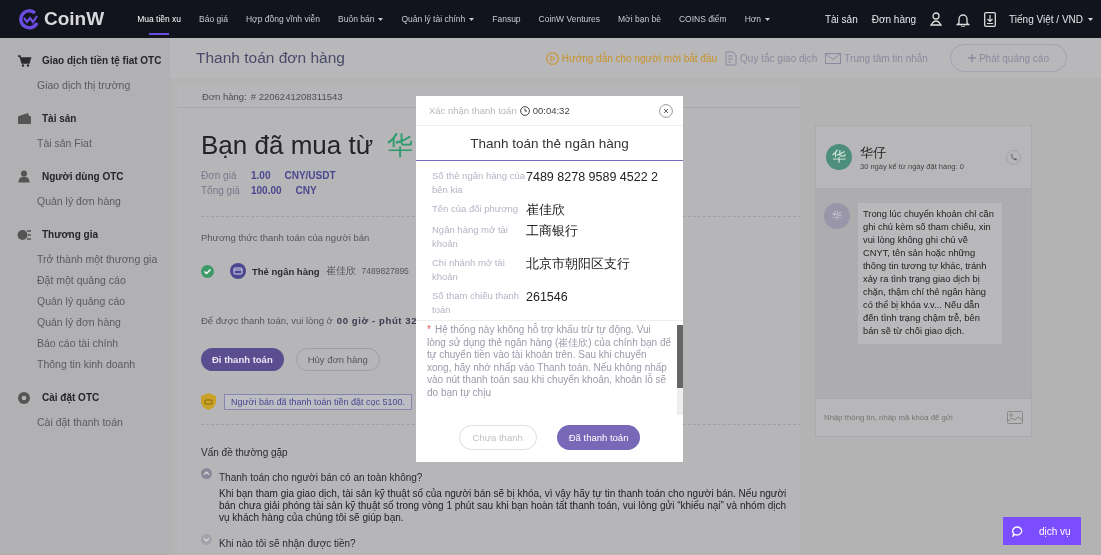 This screenshot has height=555, width=1101. Describe the element at coordinates (24, 60) in the screenshot. I see `cart-icon` at that location.